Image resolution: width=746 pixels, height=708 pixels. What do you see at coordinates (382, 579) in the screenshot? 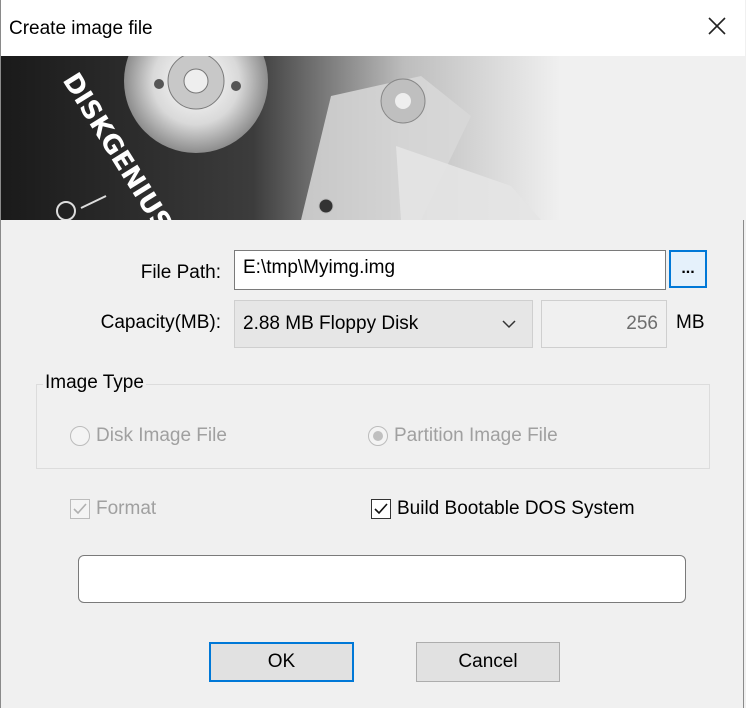
I see `progress-bar` at bounding box center [382, 579].